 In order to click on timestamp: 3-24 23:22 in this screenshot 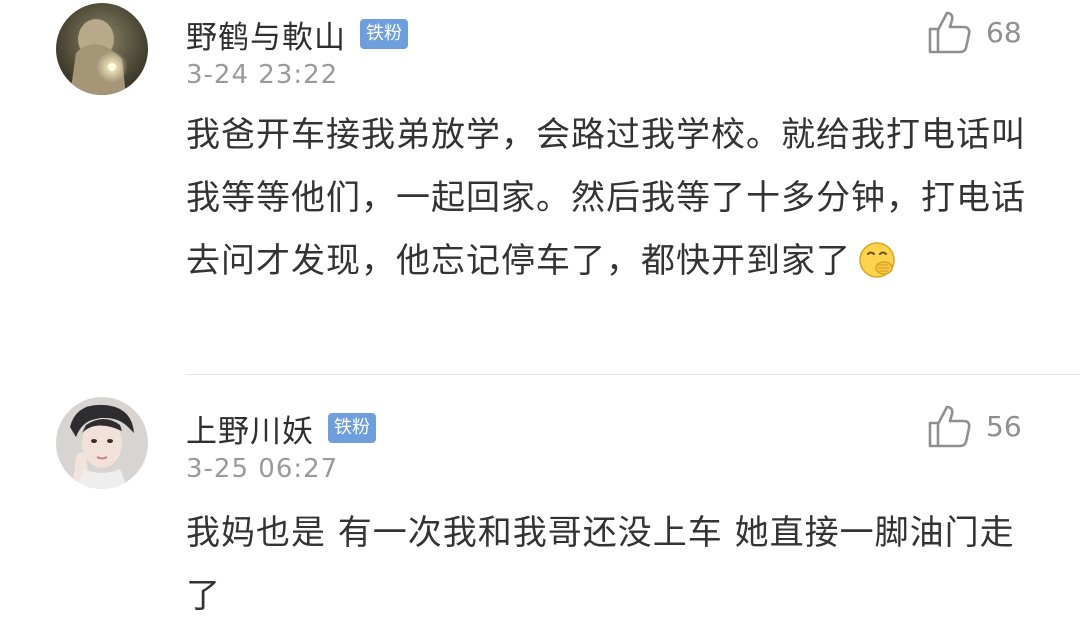, I will do `click(262, 75)`.